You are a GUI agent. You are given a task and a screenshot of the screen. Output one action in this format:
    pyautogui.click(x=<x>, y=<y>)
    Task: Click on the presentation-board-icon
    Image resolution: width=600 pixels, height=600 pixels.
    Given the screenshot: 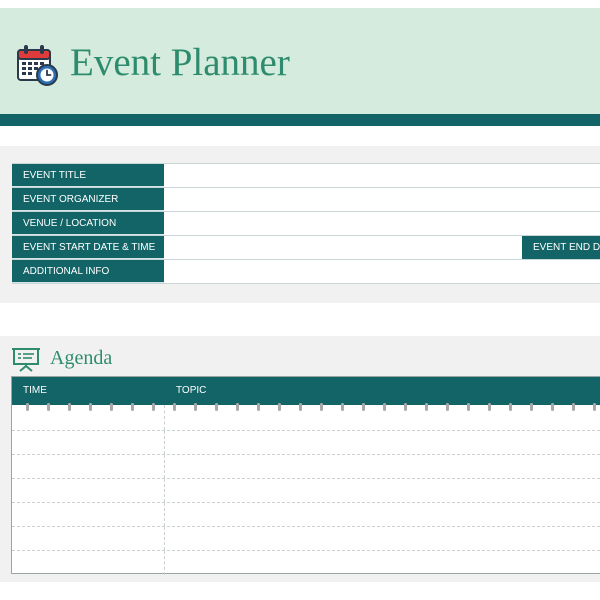 What is the action you would take?
    pyautogui.click(x=26, y=360)
    